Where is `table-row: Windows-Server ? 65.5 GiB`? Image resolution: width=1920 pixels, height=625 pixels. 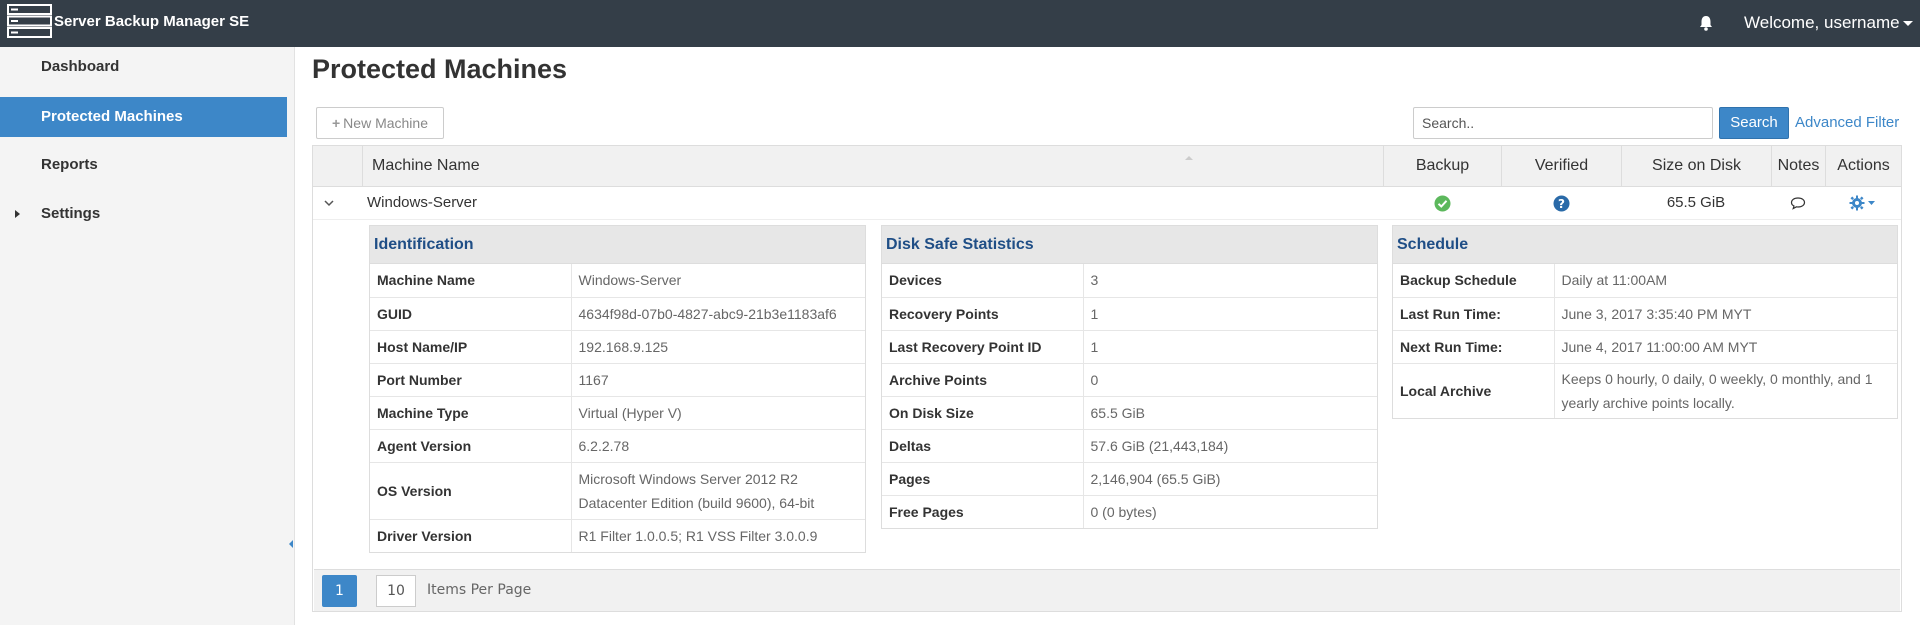
table-row: Windows-Server ? 65.5 GiB is located at coordinates (1107, 203).